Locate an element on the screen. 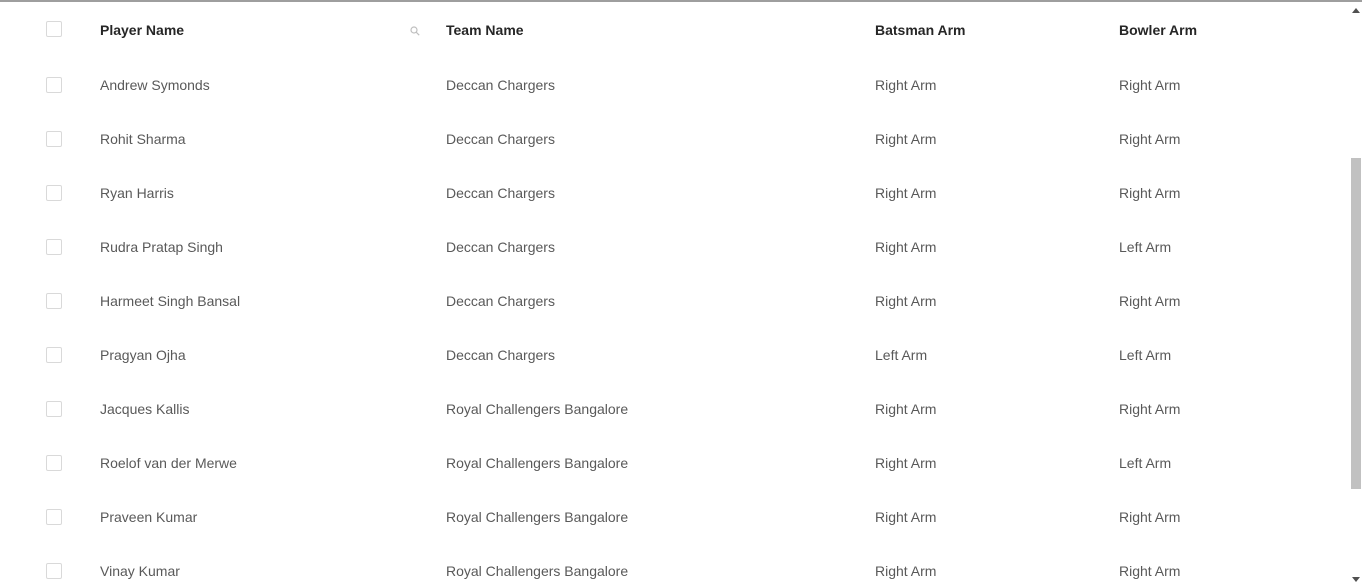 Image resolution: width=1362 pixels, height=584 pixels. search-icon is located at coordinates (415, 31).